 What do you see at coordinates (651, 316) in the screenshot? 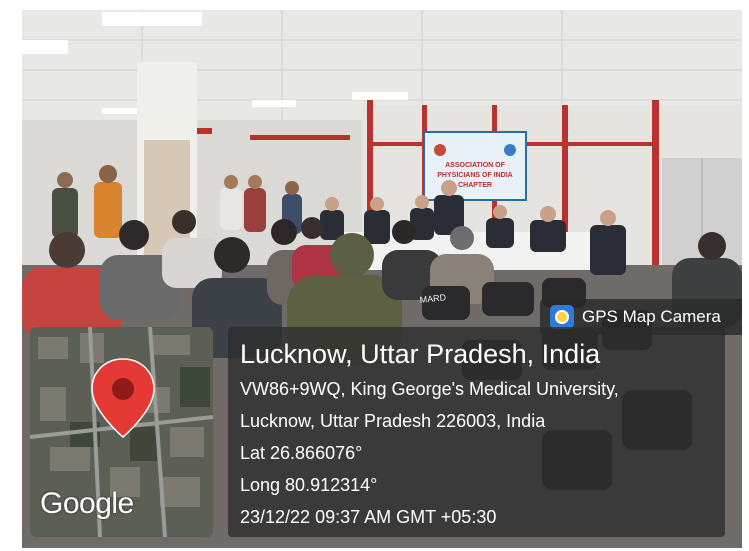
I see `gps-map-camera-label: GPS Map Camera` at bounding box center [651, 316].